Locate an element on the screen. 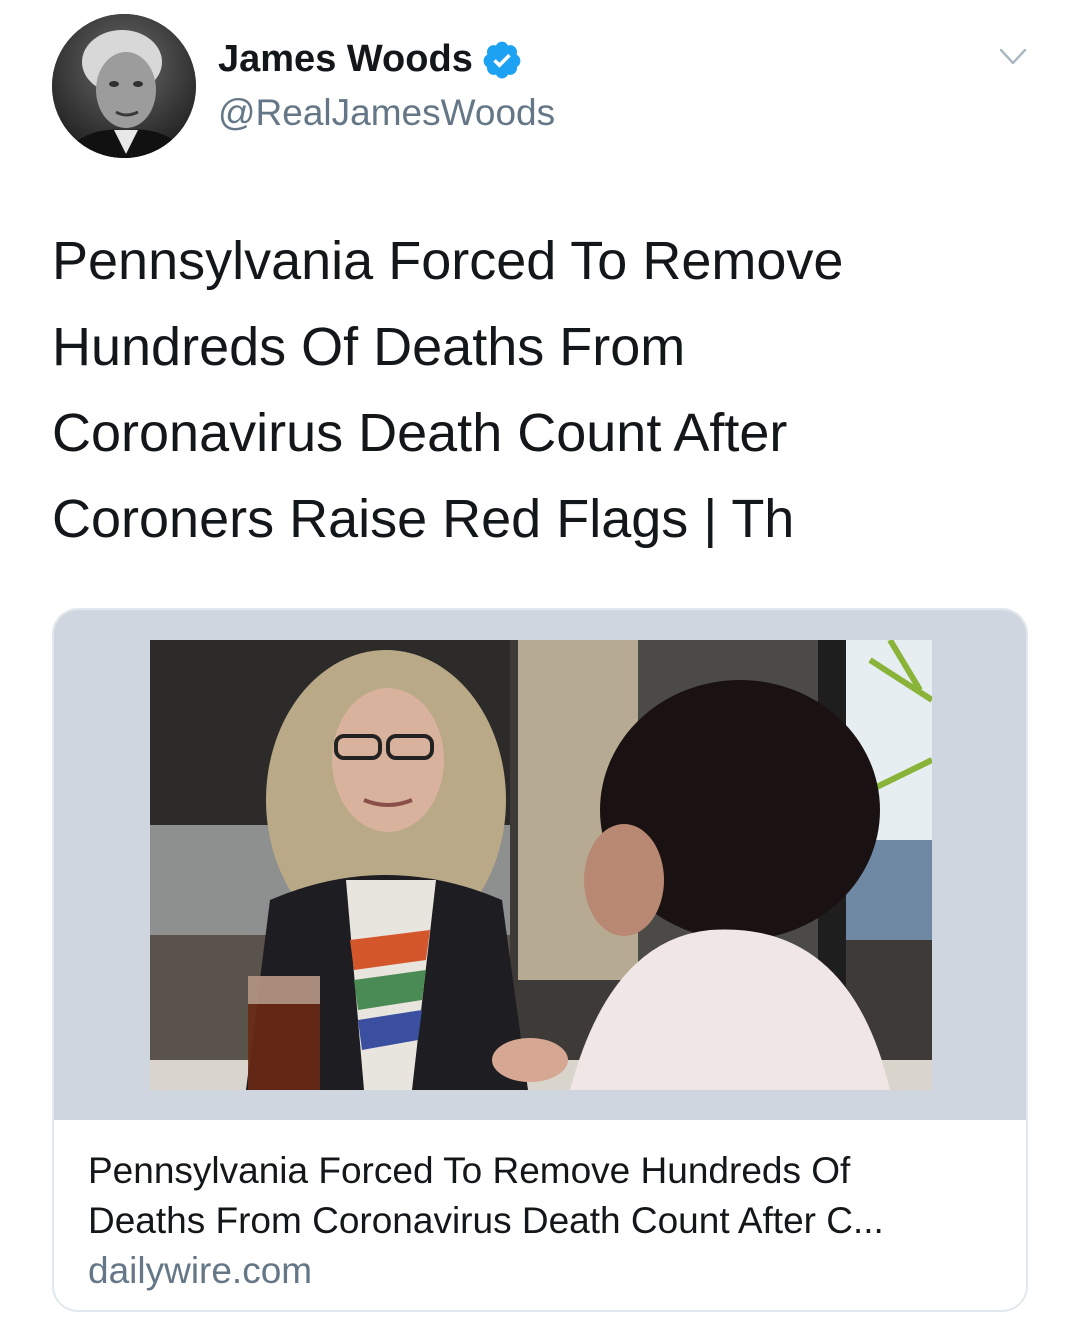 This screenshot has width=1080, height=1337. tweet-text-line: Coroners Raise Red Flags | Th is located at coordinates (423, 519).